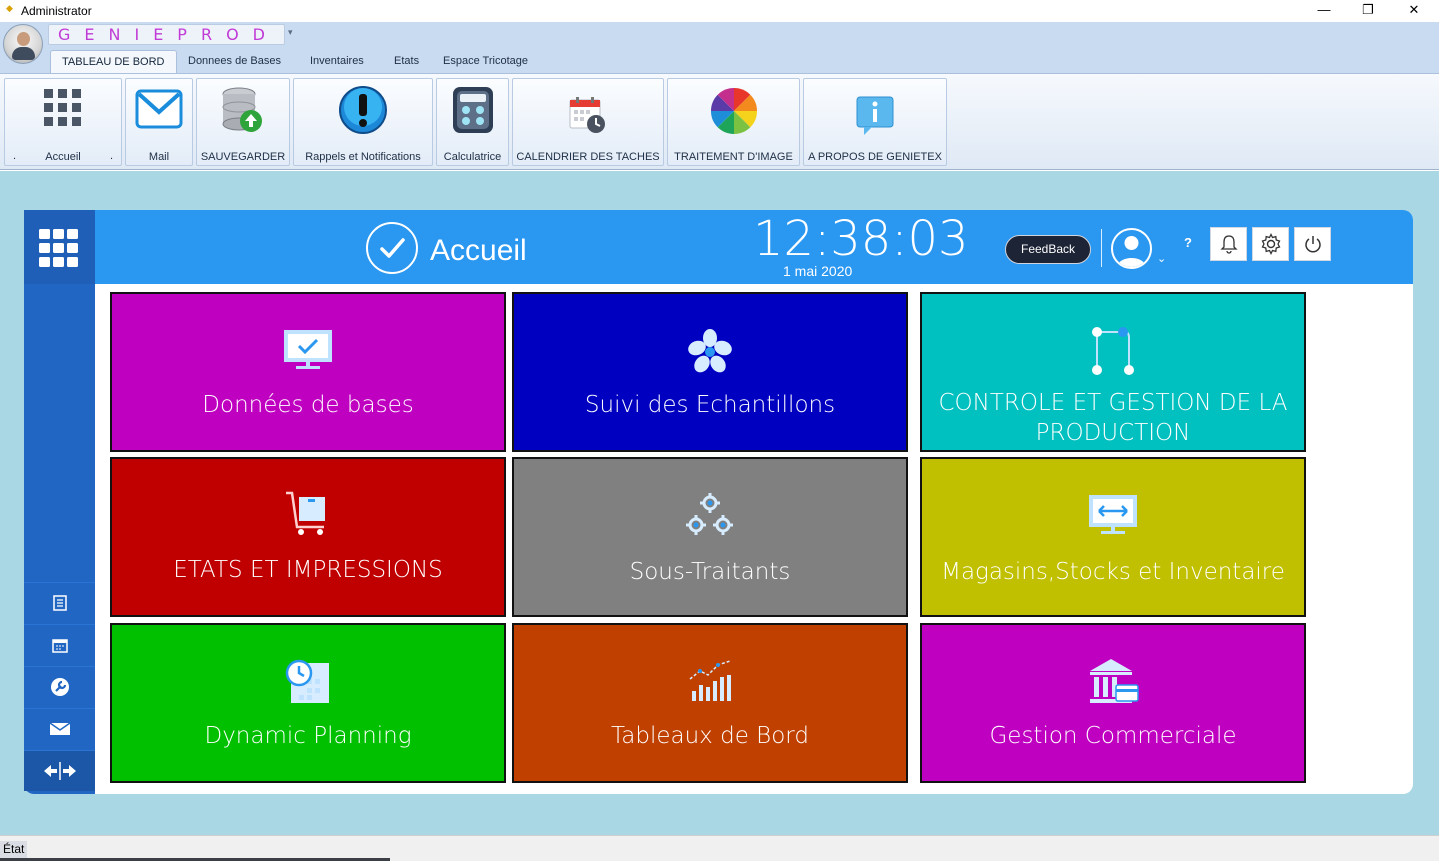 The image size is (1439, 861). I want to click on ribbon-button-rappels: Rappels et Notifications, so click(363, 122).